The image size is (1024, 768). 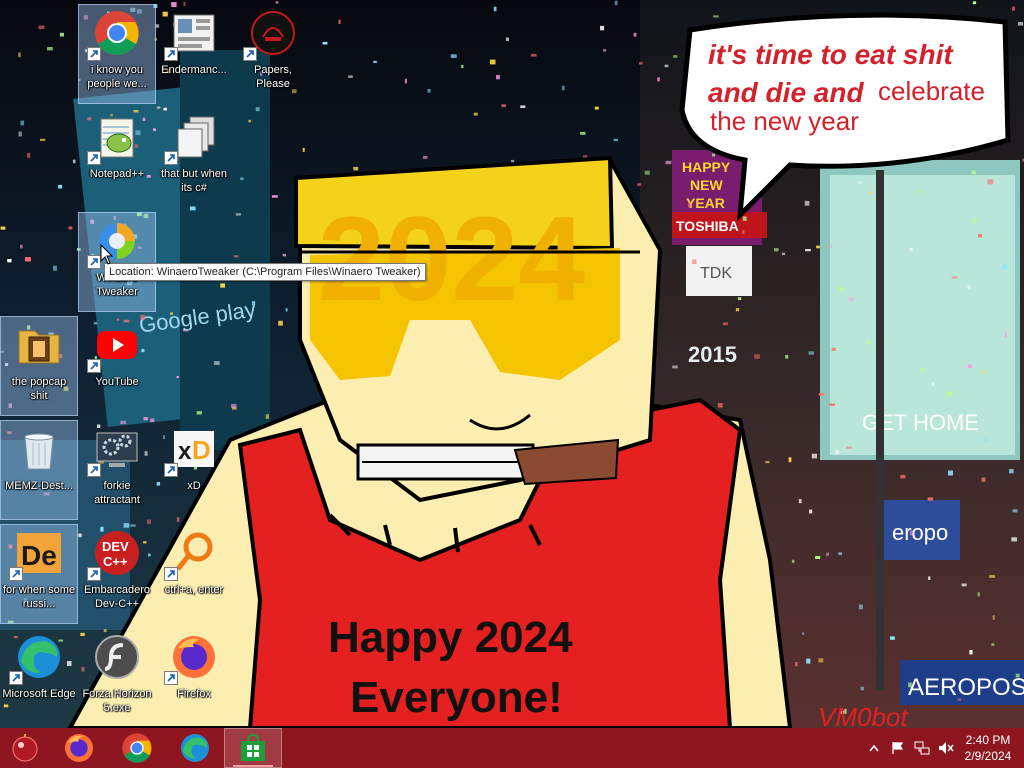 I want to click on taskbar-firefox, so click(x=79, y=748).